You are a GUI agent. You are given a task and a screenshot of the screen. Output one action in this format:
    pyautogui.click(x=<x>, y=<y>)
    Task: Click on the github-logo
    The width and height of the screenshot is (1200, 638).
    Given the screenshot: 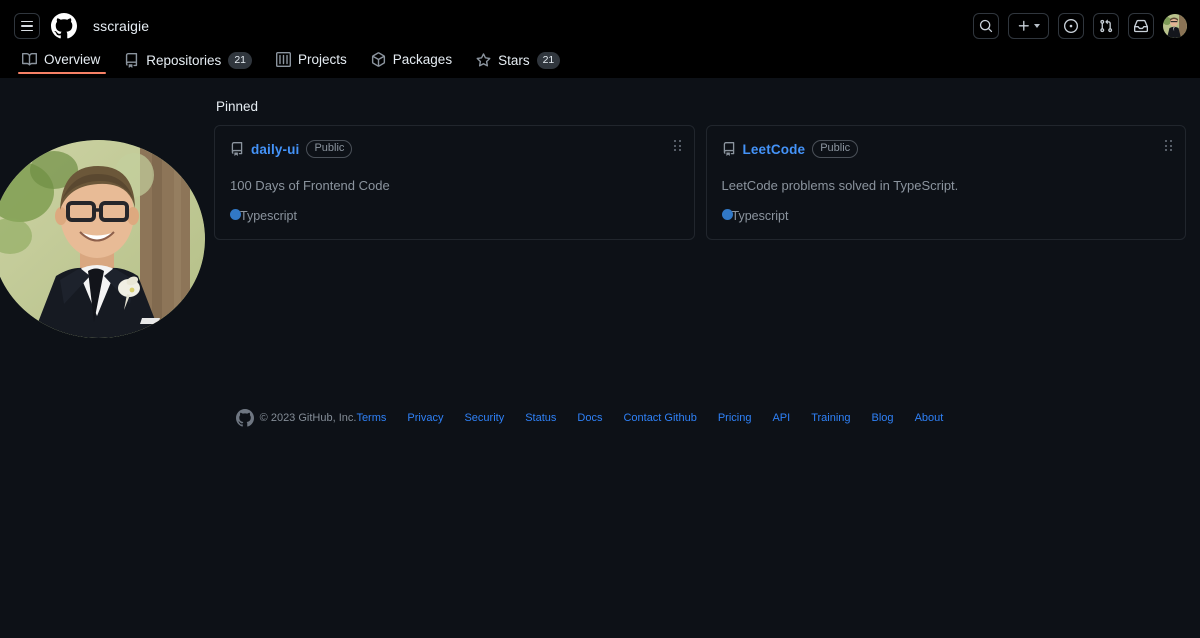 What is the action you would take?
    pyautogui.click(x=64, y=26)
    